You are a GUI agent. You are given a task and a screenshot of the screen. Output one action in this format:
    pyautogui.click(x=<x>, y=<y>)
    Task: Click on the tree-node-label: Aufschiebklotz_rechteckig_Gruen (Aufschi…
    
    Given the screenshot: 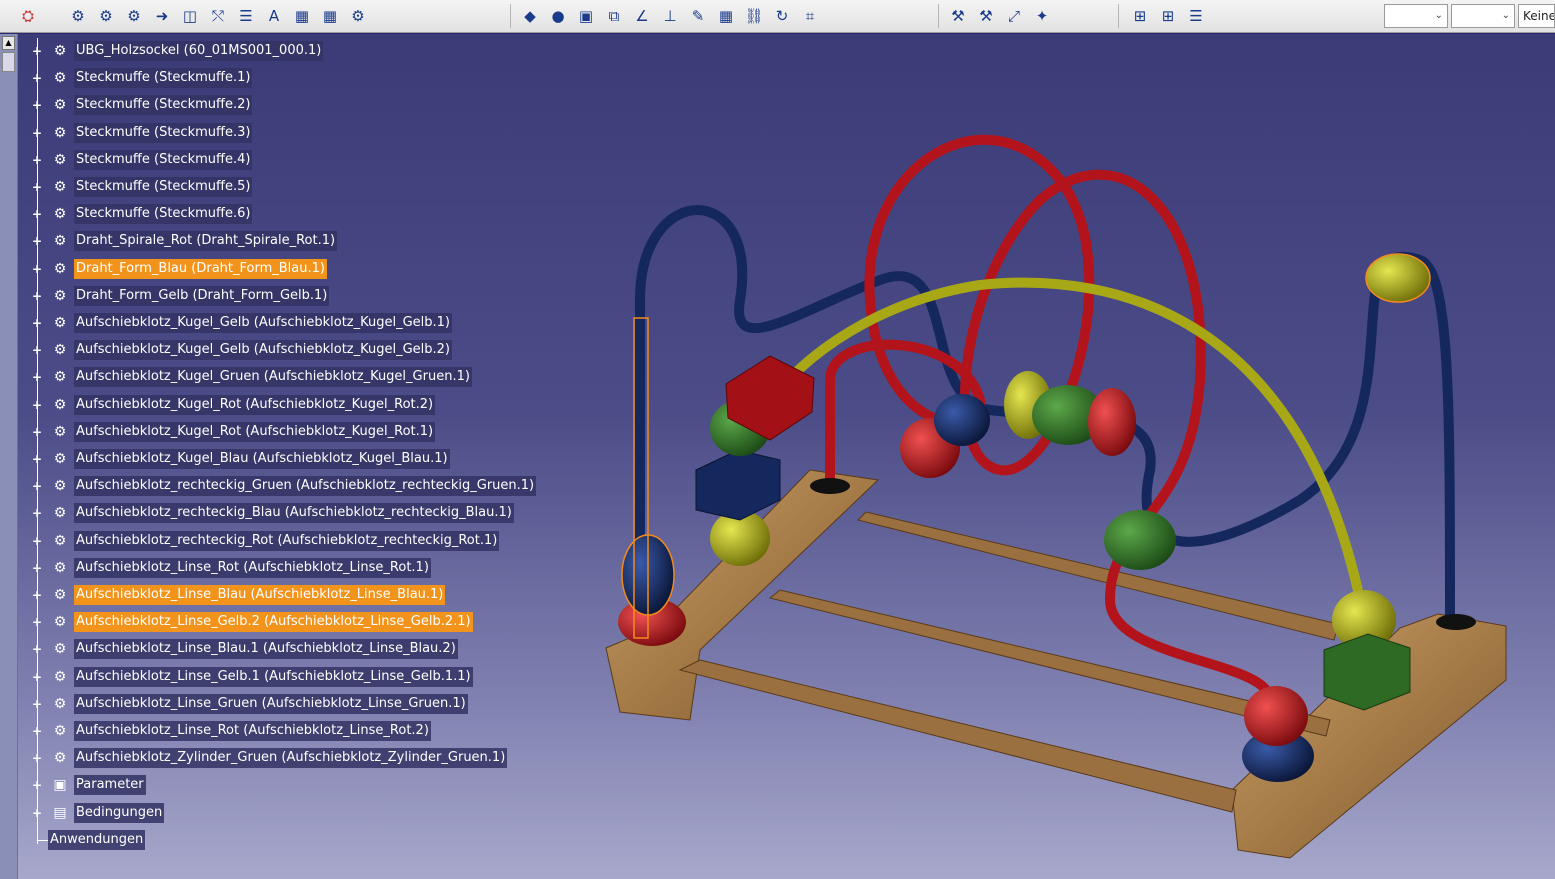 What is the action you would take?
    pyautogui.click(x=305, y=486)
    